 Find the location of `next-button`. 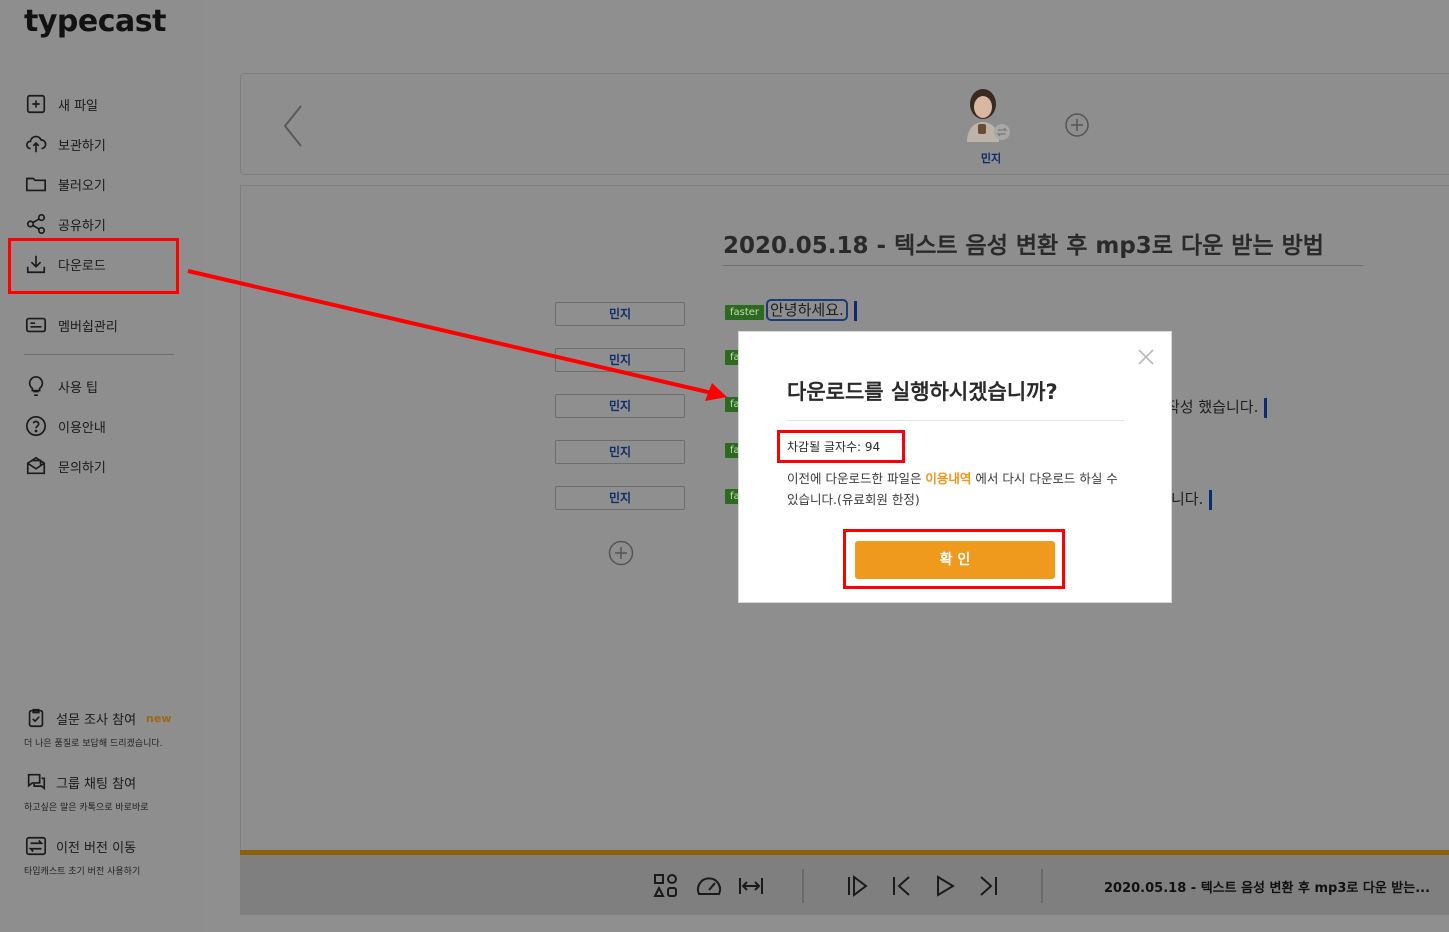

next-button is located at coordinates (989, 886).